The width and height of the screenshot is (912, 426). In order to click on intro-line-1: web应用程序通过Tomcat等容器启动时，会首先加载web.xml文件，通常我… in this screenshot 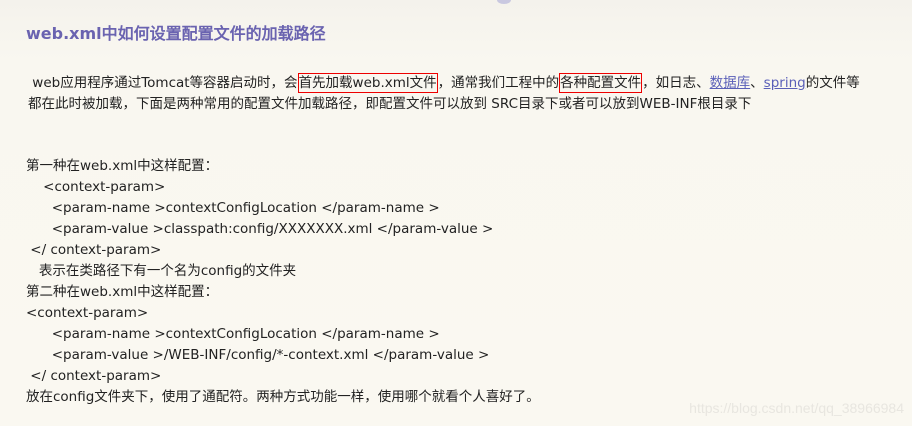, I will do `click(444, 83)`.